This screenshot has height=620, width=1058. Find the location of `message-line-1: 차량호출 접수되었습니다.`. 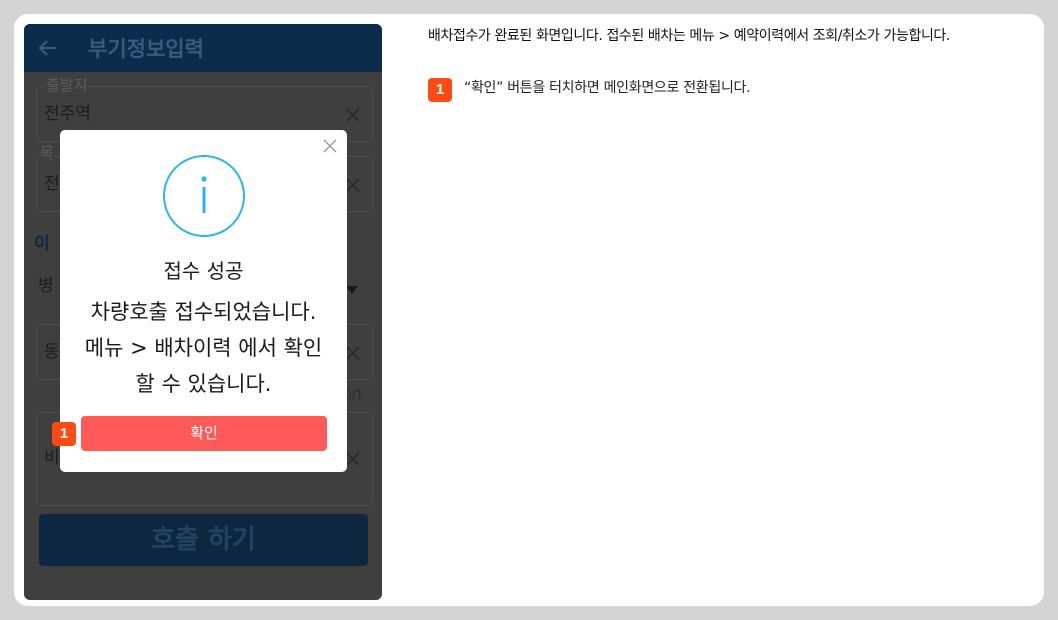

message-line-1: 차량호출 접수되었습니다. is located at coordinates (203, 312).